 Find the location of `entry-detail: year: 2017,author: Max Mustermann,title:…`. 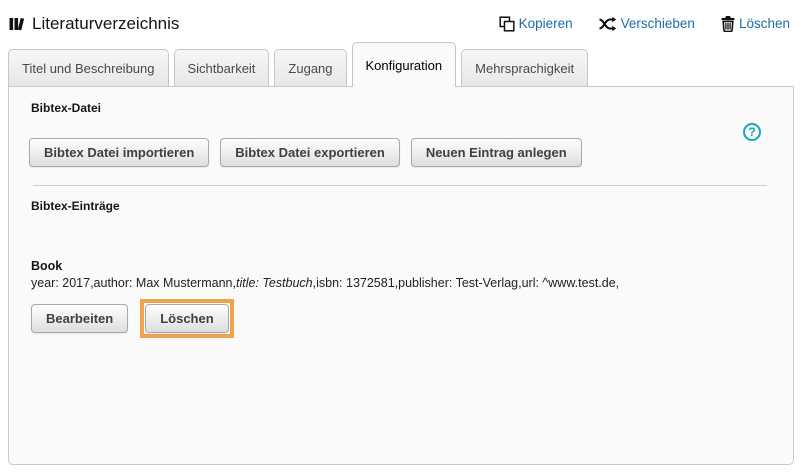

entry-detail: year: 2017,author: Max Mustermann,title:… is located at coordinates (402, 283).